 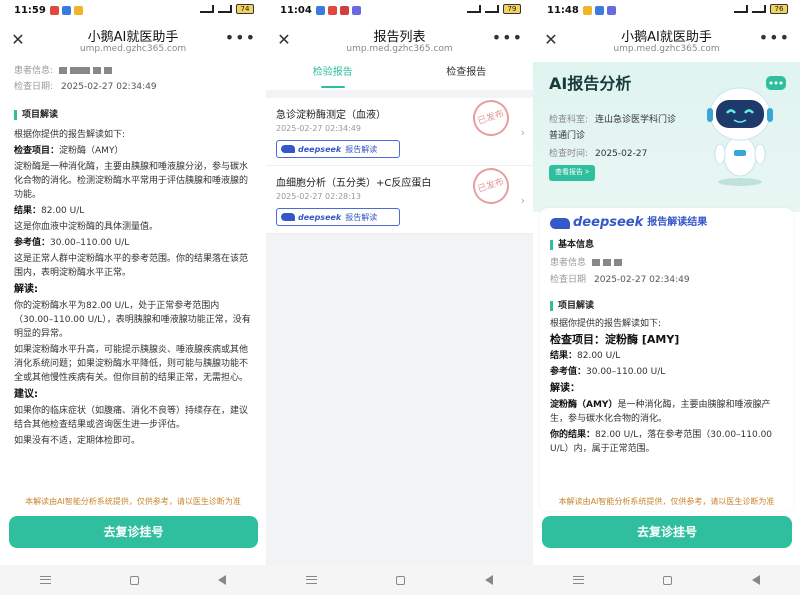 I want to click on deepseek-result-header: deepseek 报告解读结果, so click(x=666, y=223).